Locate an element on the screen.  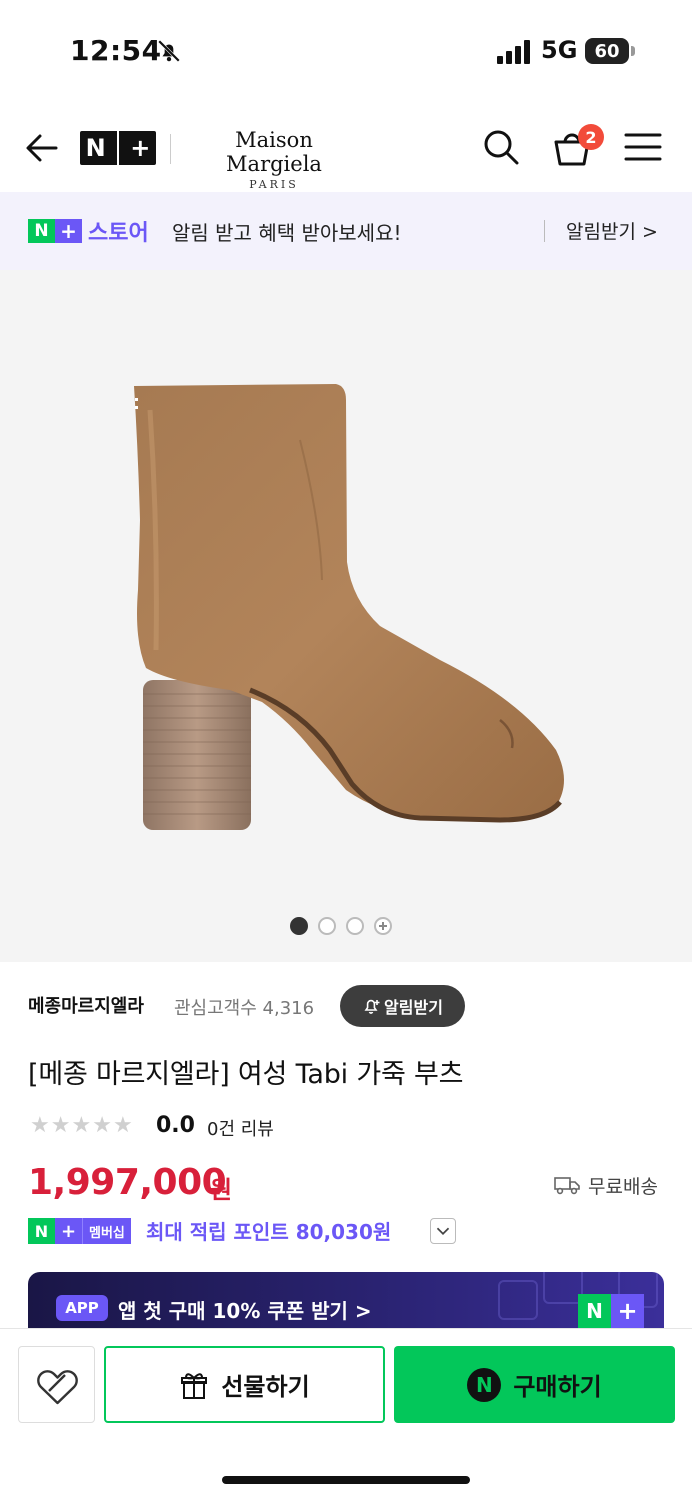
seller-name-link: 메종마르지엘라 is located at coordinates (86, 1005).